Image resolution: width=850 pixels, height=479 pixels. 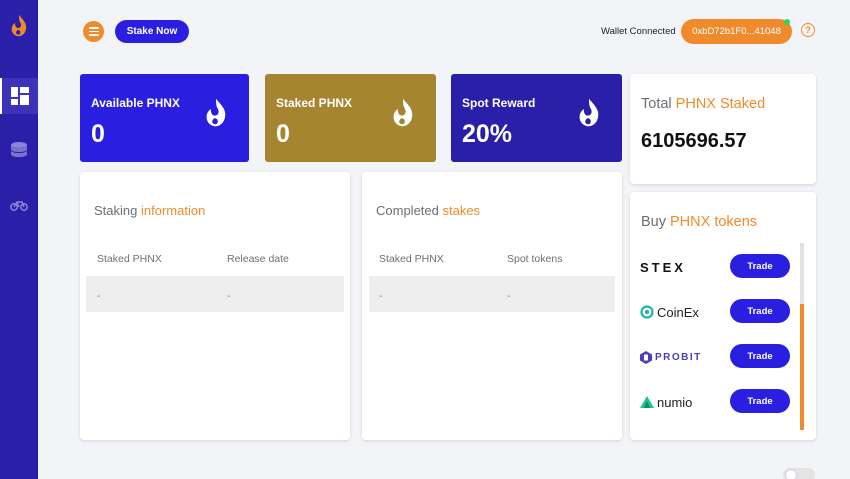 I want to click on stat-card-spot-reward: Spot Reward 20%, so click(x=536, y=118).